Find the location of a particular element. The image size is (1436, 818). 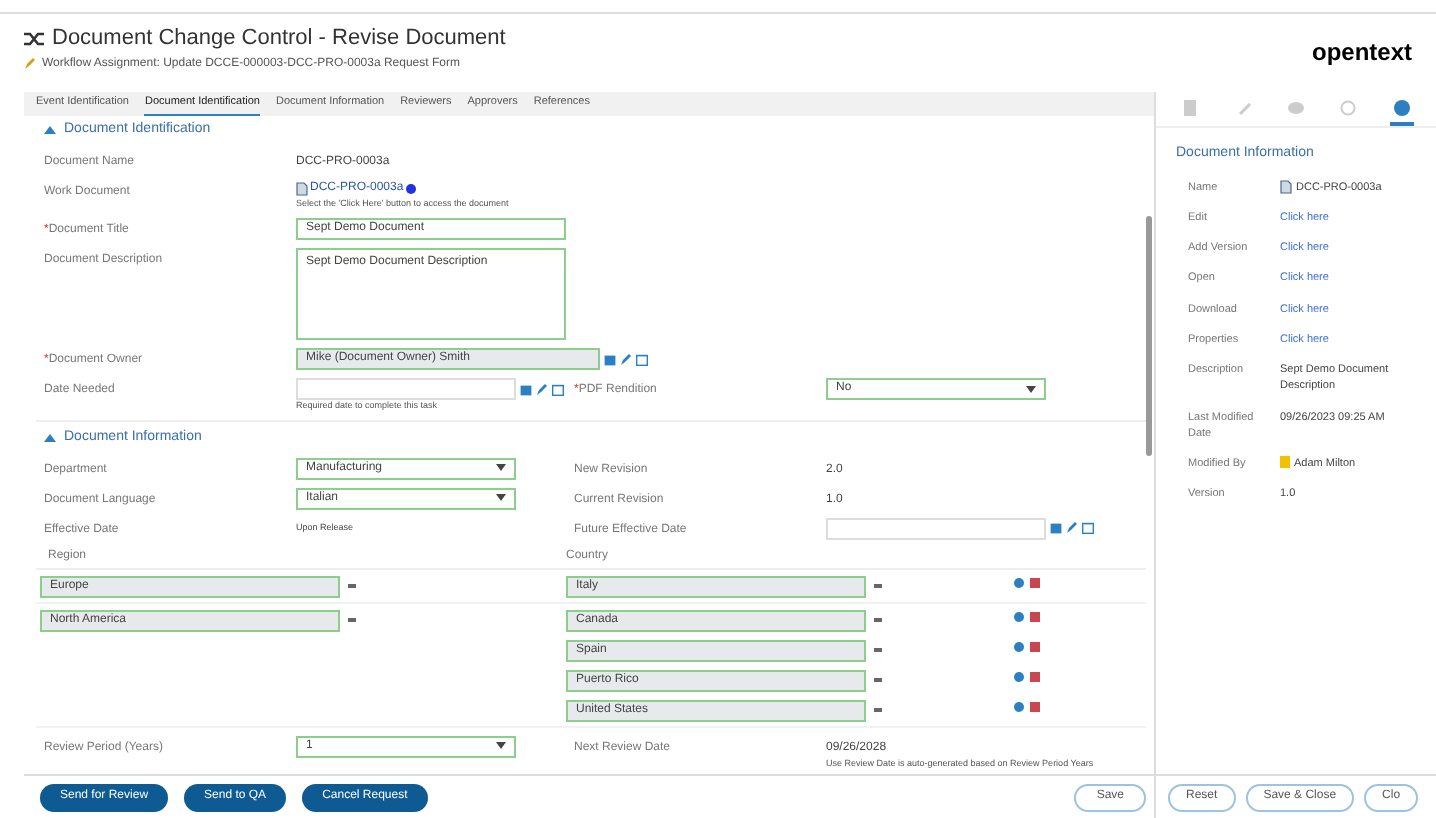

scrollbar-thumb is located at coordinates (1149, 336).